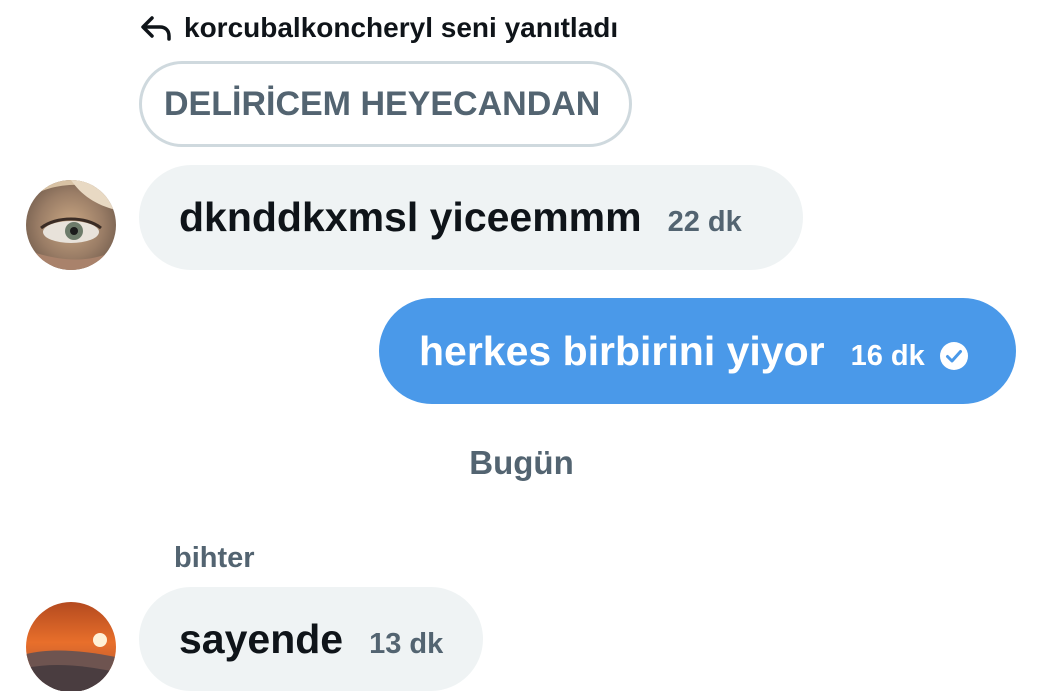  Describe the element at coordinates (887, 355) in the screenshot. I see `message-timestamp: 16 dk` at that location.